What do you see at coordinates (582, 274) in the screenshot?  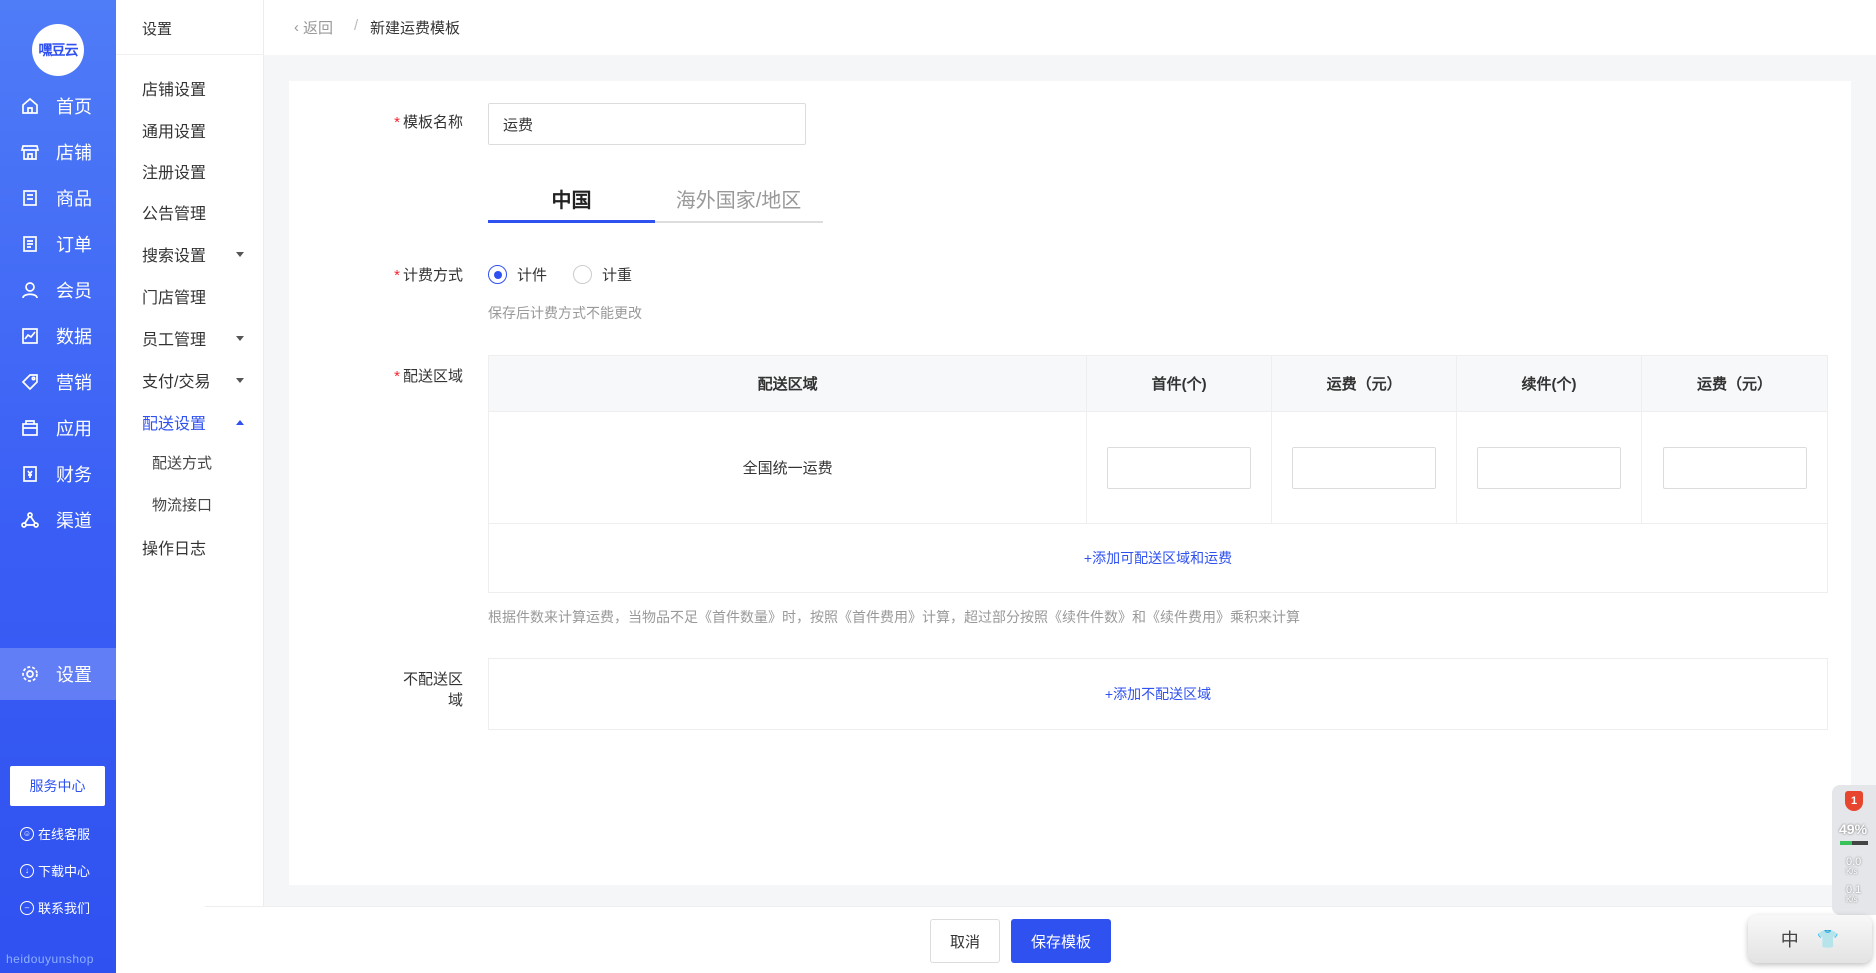 I see `radio-unchecked-icon` at bounding box center [582, 274].